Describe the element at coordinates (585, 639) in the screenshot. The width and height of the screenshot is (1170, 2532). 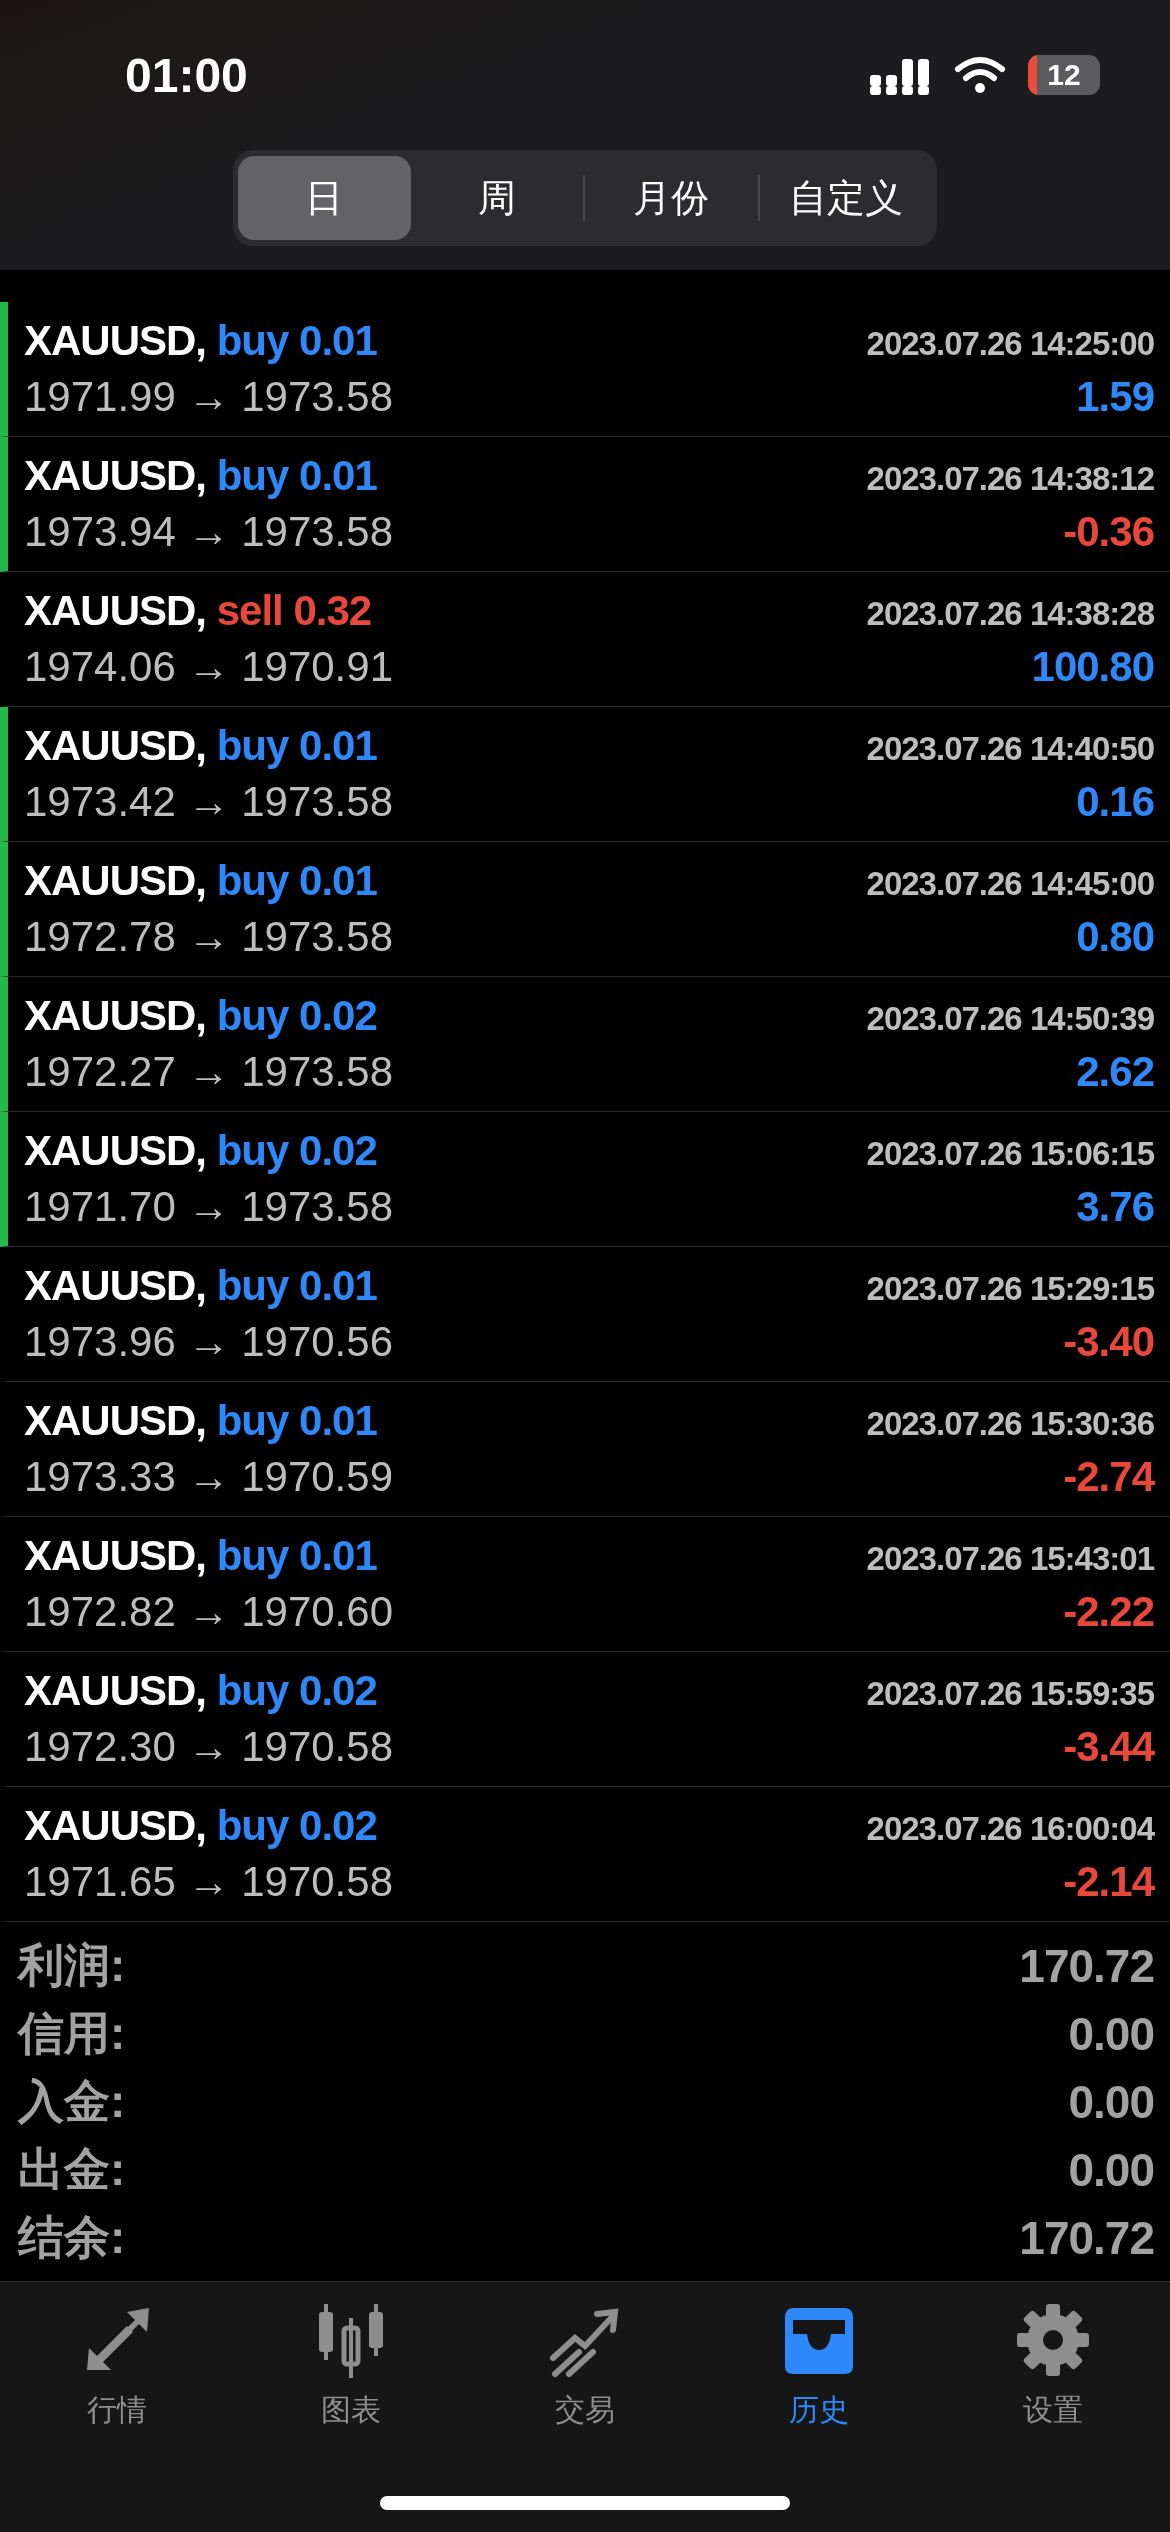
I see `deal-row: XAUUSD, sell 0.32 2023.07.26 14:38:28 1974.06 → 1970.91 100.80` at that location.